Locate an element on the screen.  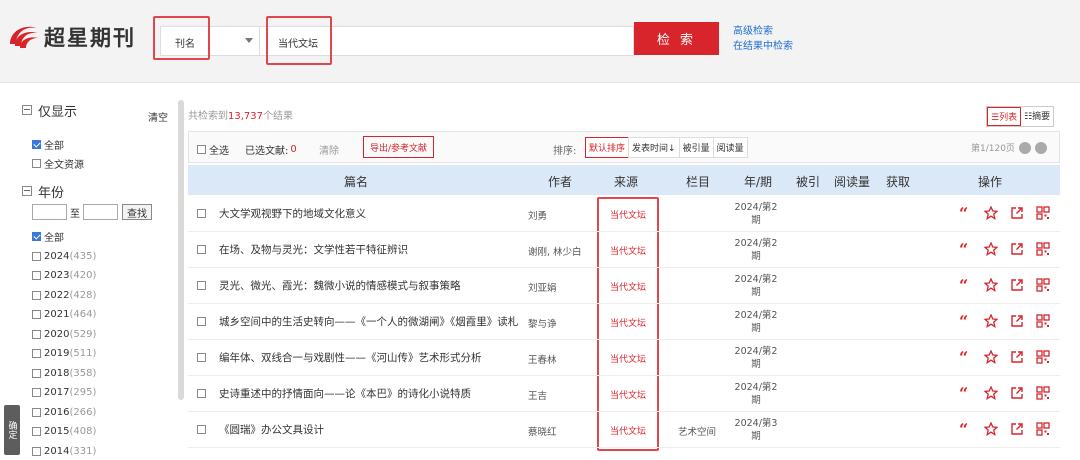
select-all: 全选 is located at coordinates (213, 149).